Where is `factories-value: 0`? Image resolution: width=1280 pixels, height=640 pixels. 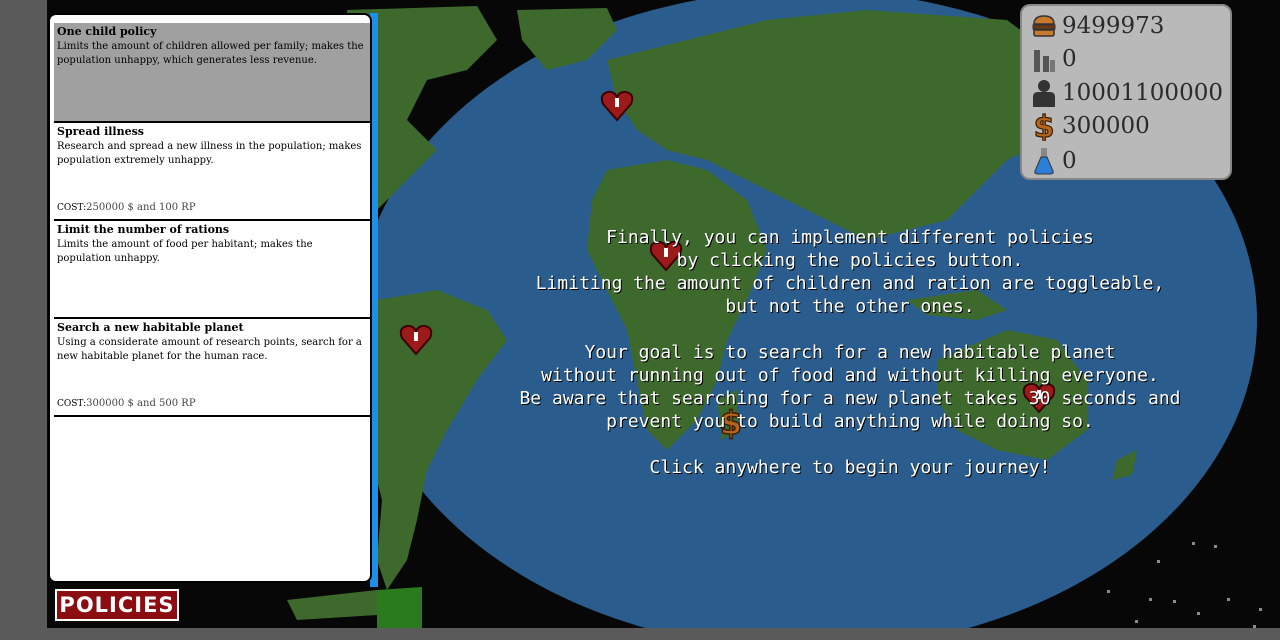 factories-value: 0 is located at coordinates (1069, 59).